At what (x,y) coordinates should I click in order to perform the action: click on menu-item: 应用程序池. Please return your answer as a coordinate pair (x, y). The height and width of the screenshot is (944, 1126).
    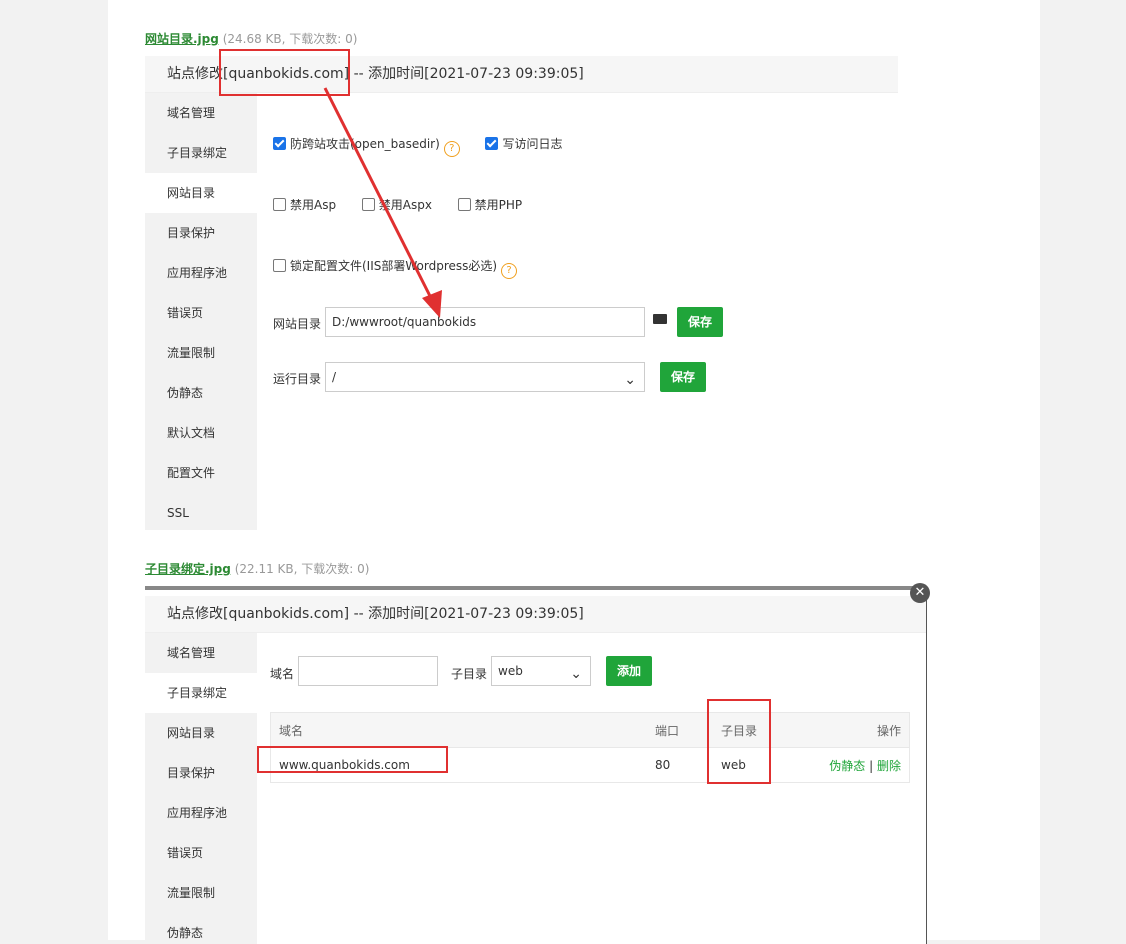
    Looking at the image, I should click on (201, 813).